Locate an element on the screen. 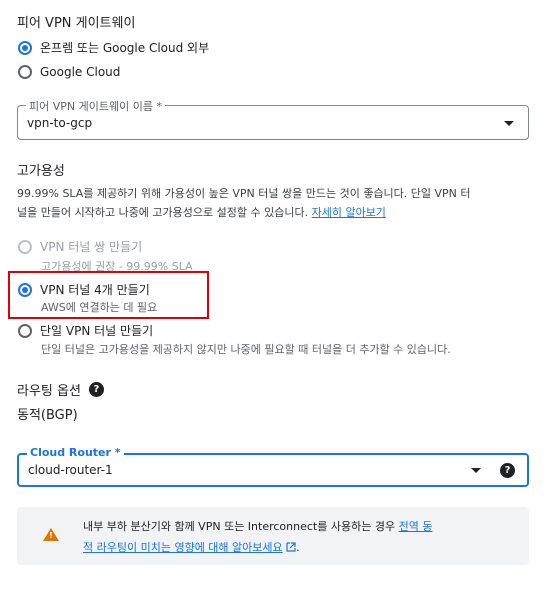  routing-header: 라우팅 옵션 ? is located at coordinates (60, 389).